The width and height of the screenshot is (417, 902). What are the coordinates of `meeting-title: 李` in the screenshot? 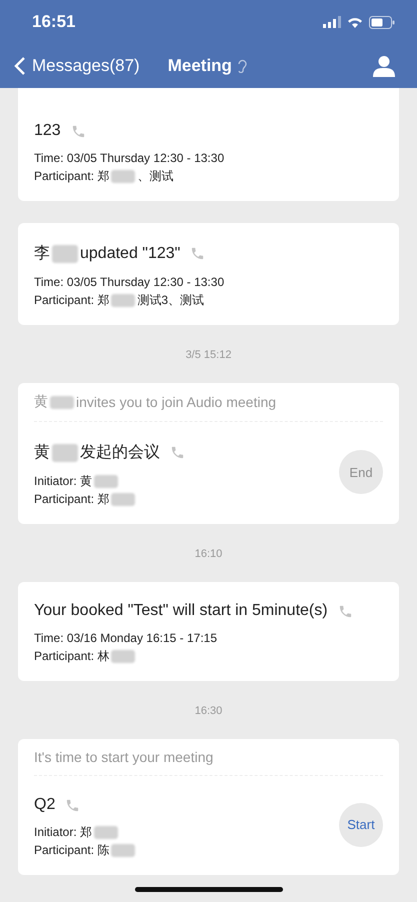 It's located at (42, 254).